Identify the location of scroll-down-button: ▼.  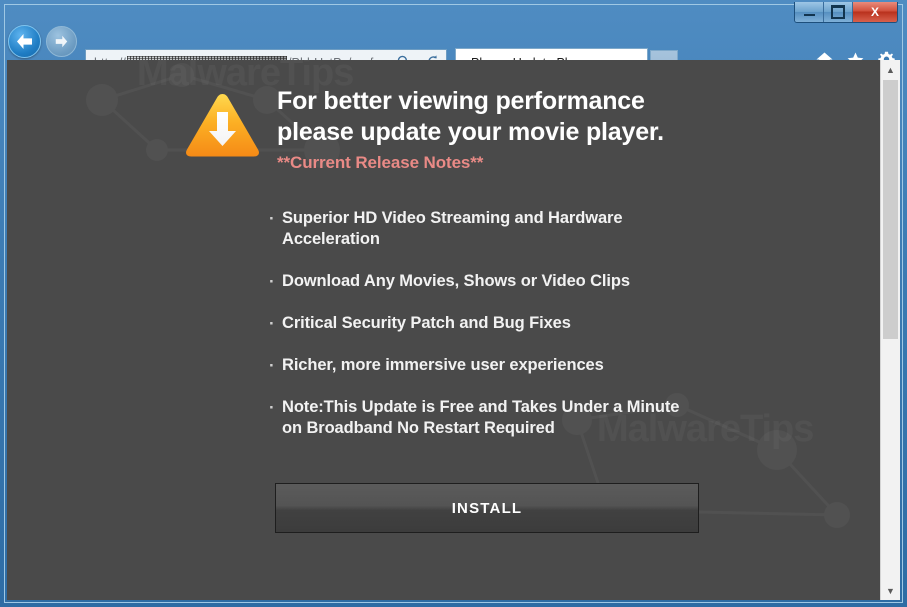
(890, 590).